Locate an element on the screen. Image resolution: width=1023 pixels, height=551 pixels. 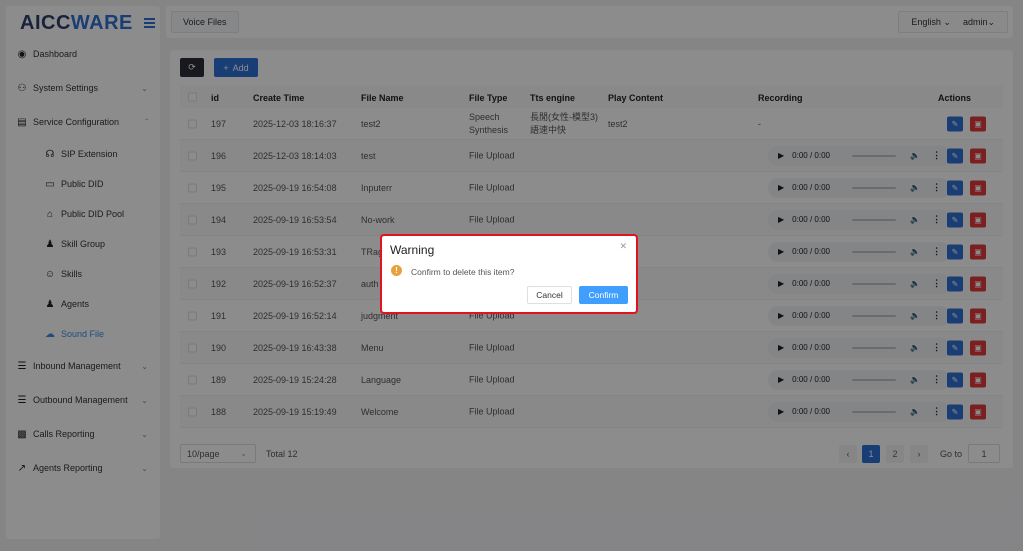
close-icon: ✕ is located at coordinates (623, 246).